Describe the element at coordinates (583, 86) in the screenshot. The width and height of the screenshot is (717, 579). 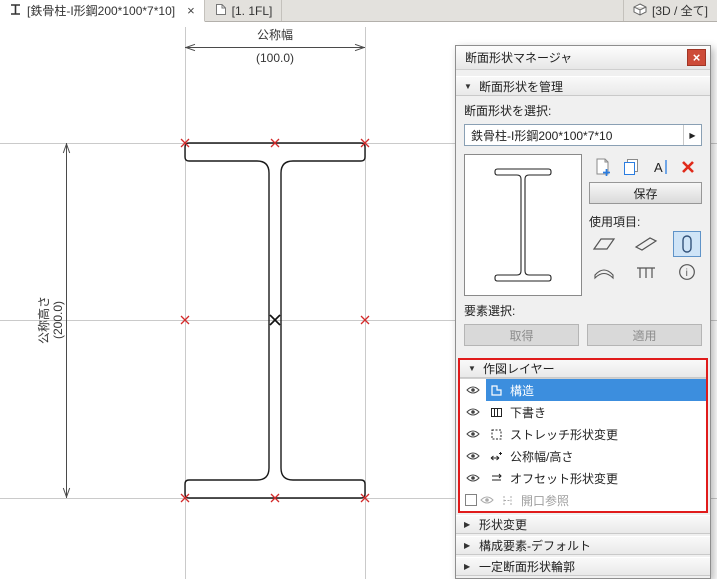
I see `section-manage-profiles: ▼ 断面形状を管理` at that location.